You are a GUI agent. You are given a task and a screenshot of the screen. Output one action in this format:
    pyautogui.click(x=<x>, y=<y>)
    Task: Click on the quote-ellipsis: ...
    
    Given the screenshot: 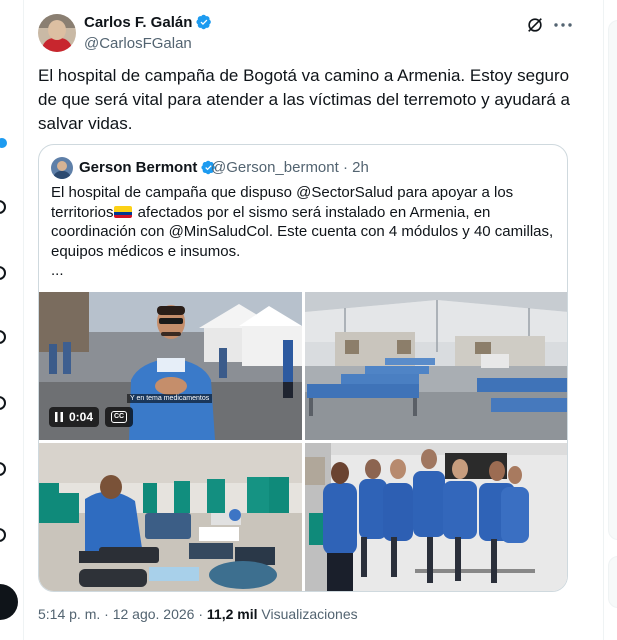 What is the action you would take?
    pyautogui.click(x=57, y=270)
    